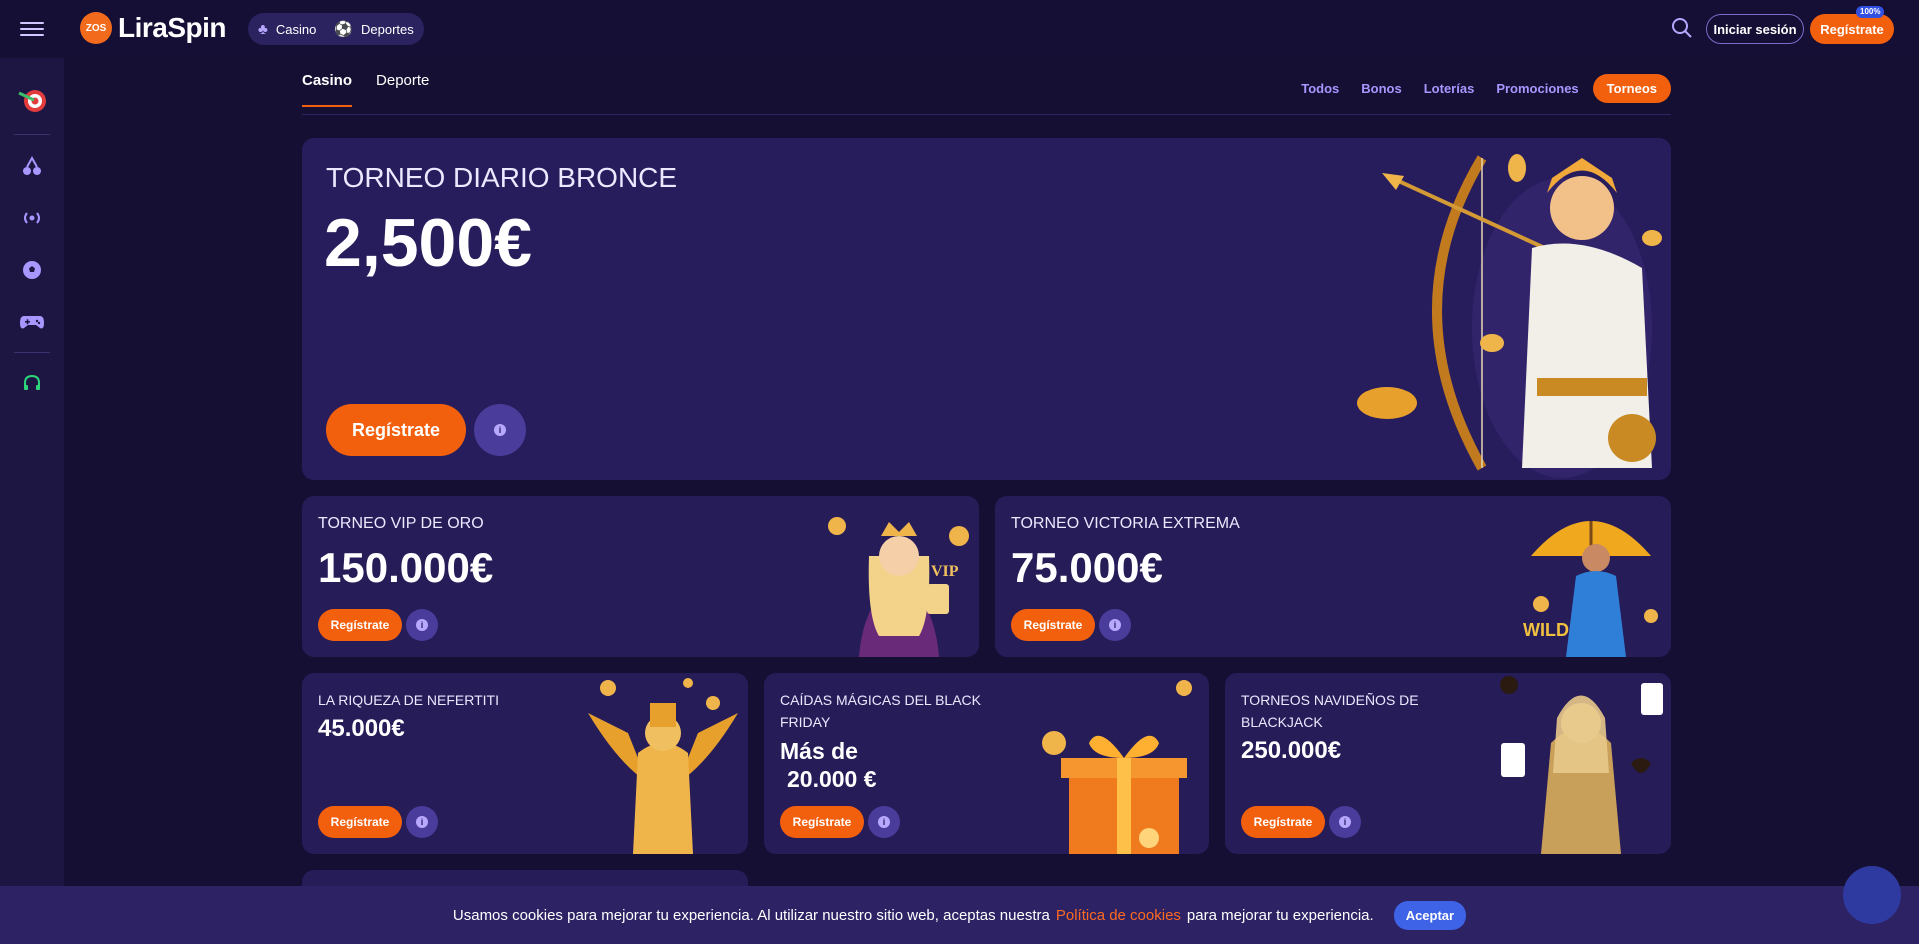 The image size is (1919, 944). I want to click on soccer-ball-icon: ⚽, so click(343, 29).